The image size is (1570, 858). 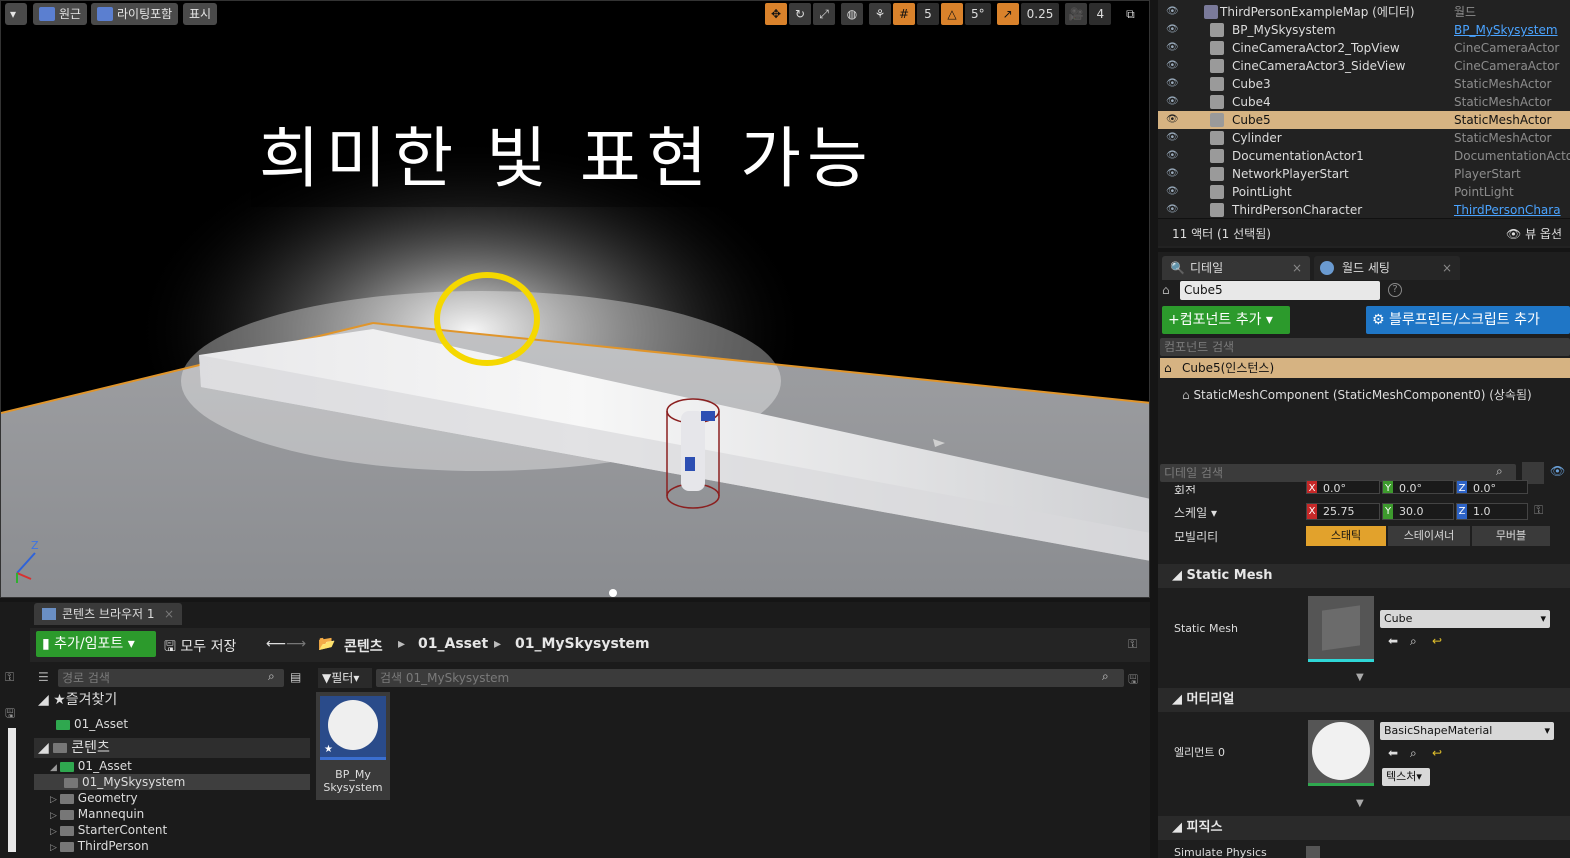 What do you see at coordinates (200, 14) in the screenshot?
I see `show-button: 표시` at bounding box center [200, 14].